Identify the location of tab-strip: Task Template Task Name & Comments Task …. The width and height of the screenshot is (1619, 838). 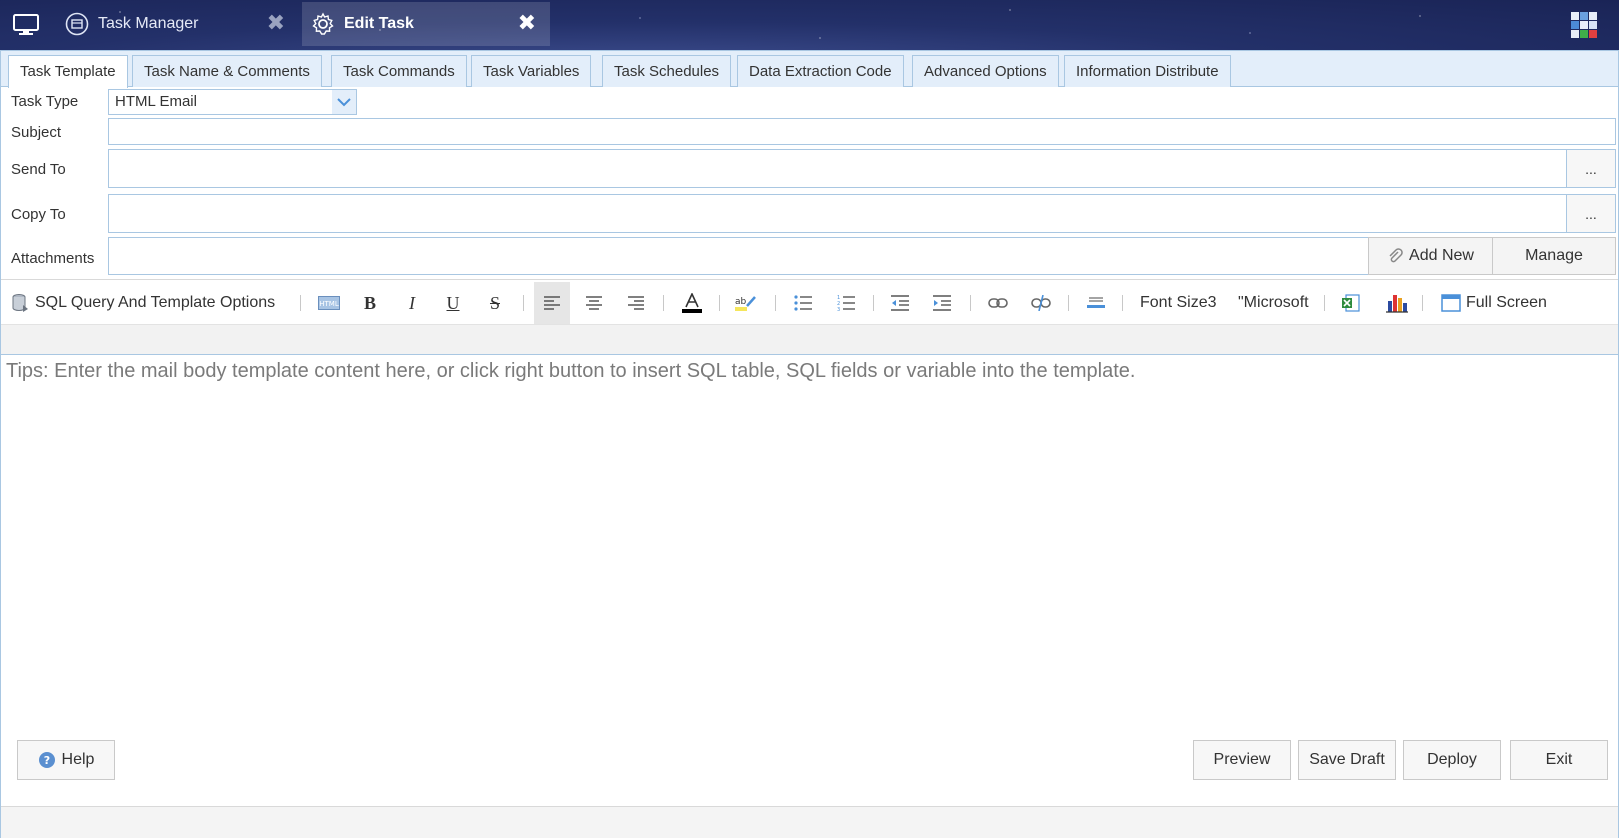
(809, 69).